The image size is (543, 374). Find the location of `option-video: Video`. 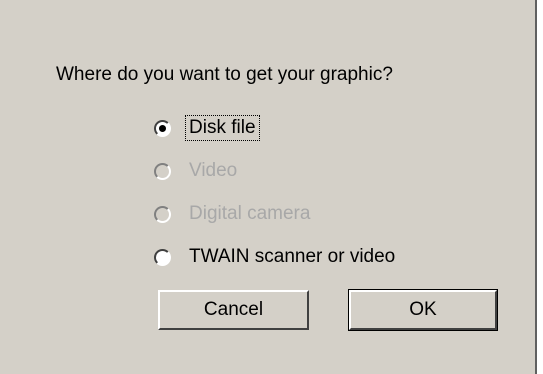

option-video: Video is located at coordinates (196, 171).